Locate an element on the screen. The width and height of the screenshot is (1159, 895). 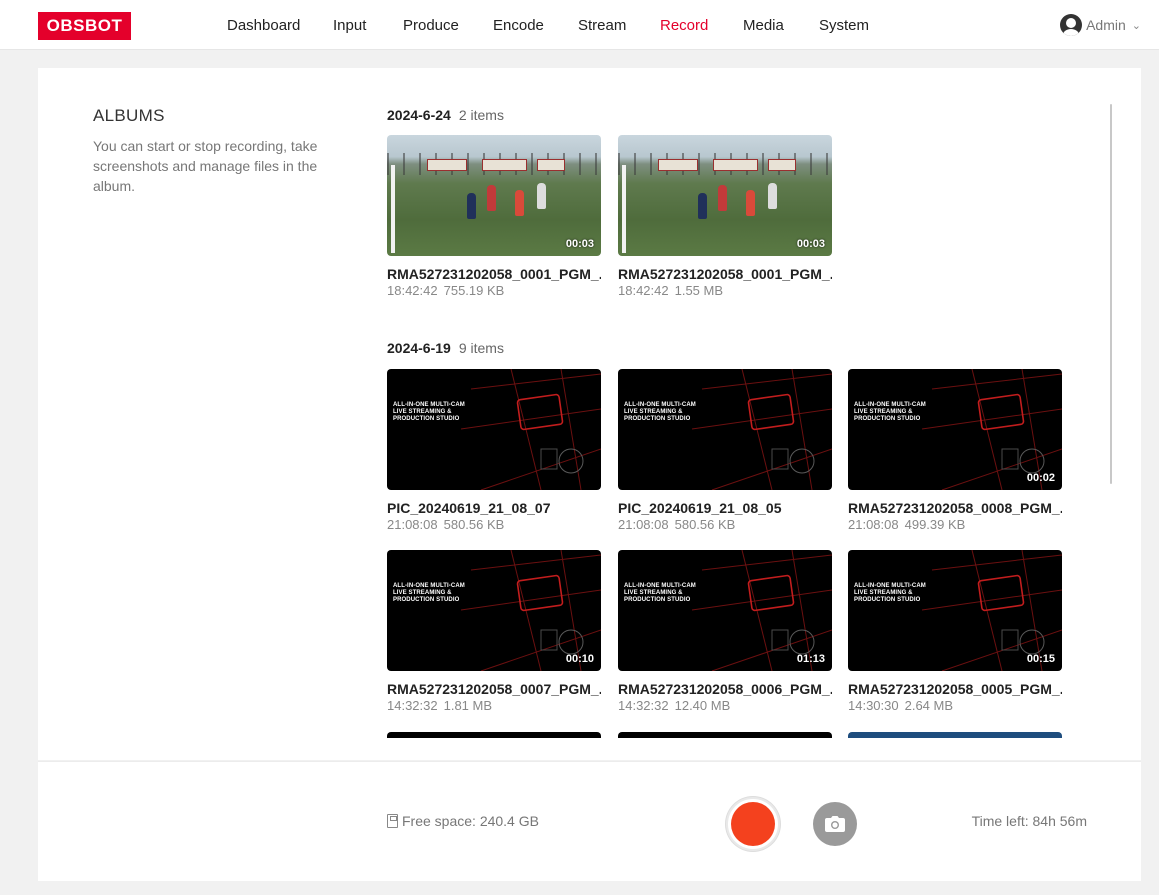
file-size: 580.56 KB is located at coordinates (705, 524).